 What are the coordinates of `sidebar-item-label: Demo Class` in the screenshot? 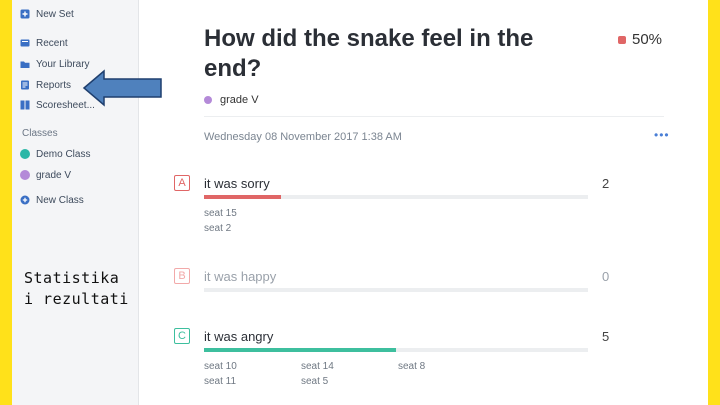 It's located at (63, 154).